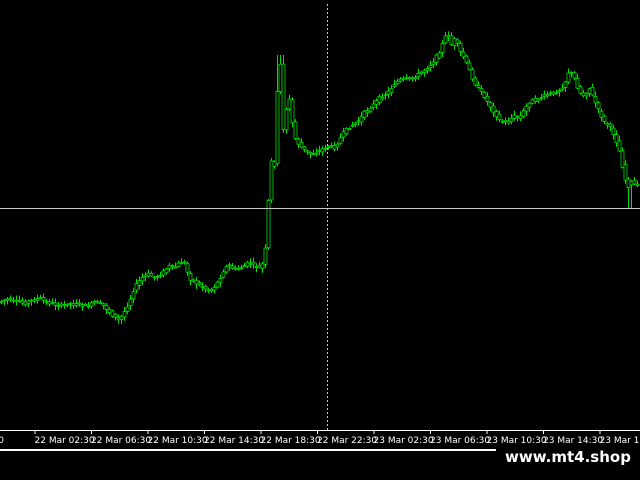 This screenshot has height=480, width=640. I want to click on time-axis-label: 23 Mar 06:30, so click(460, 441).